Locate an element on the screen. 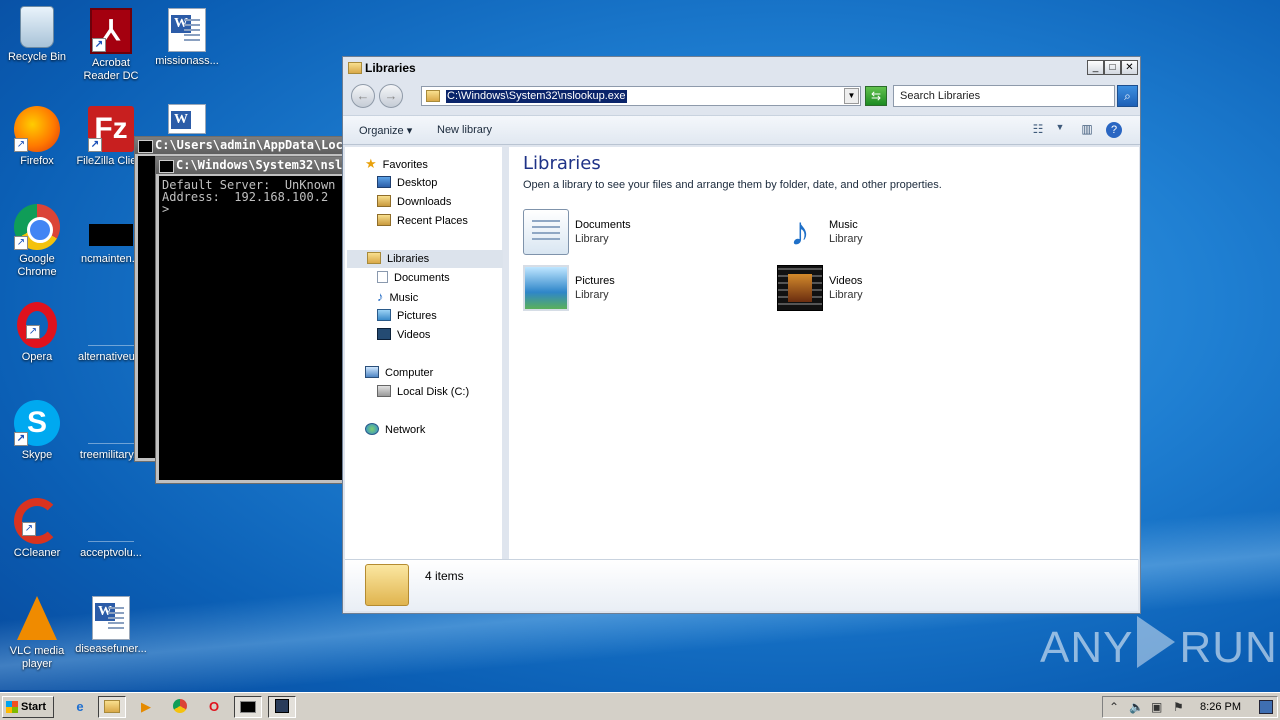 This screenshot has height=720, width=1280. watermark-left: ANY is located at coordinates (1087, 647).